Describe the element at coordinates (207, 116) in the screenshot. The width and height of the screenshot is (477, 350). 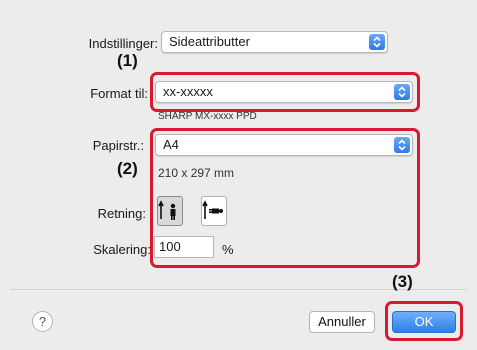
I see `format-subtext: SHARP MX-xxxx PPD` at that location.